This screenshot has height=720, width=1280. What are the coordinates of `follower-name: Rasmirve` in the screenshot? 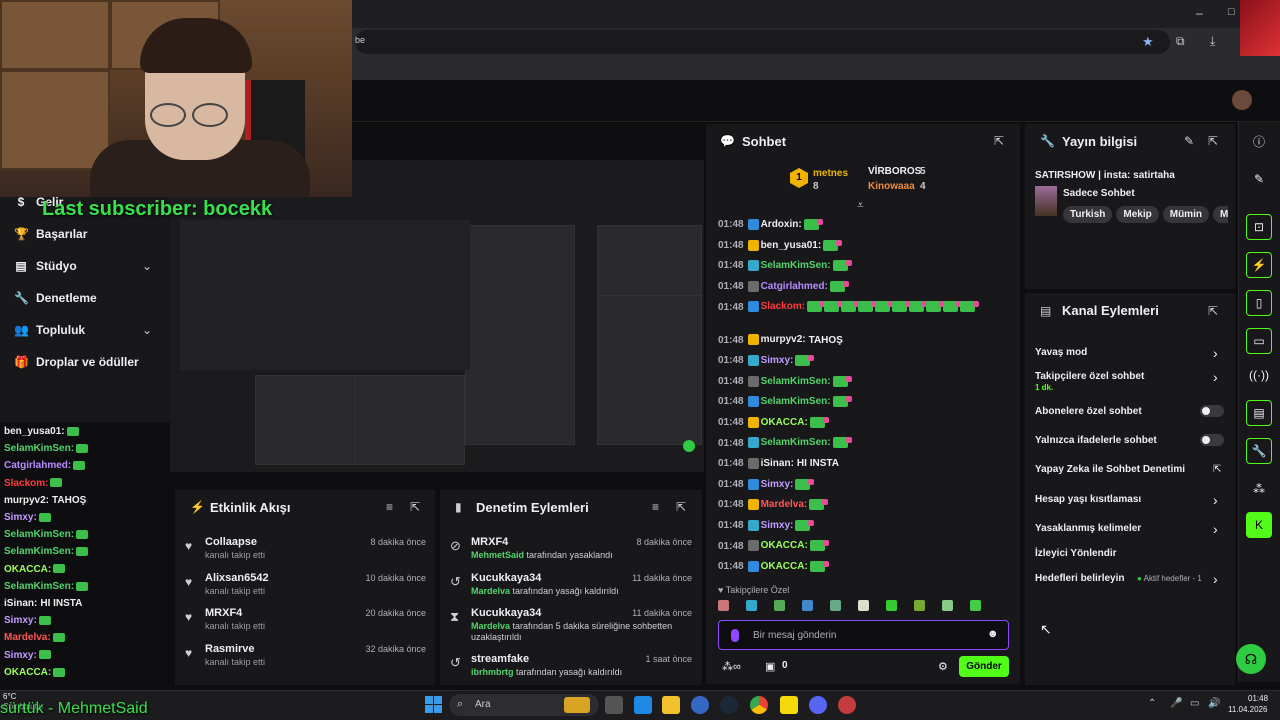 It's located at (230, 649).